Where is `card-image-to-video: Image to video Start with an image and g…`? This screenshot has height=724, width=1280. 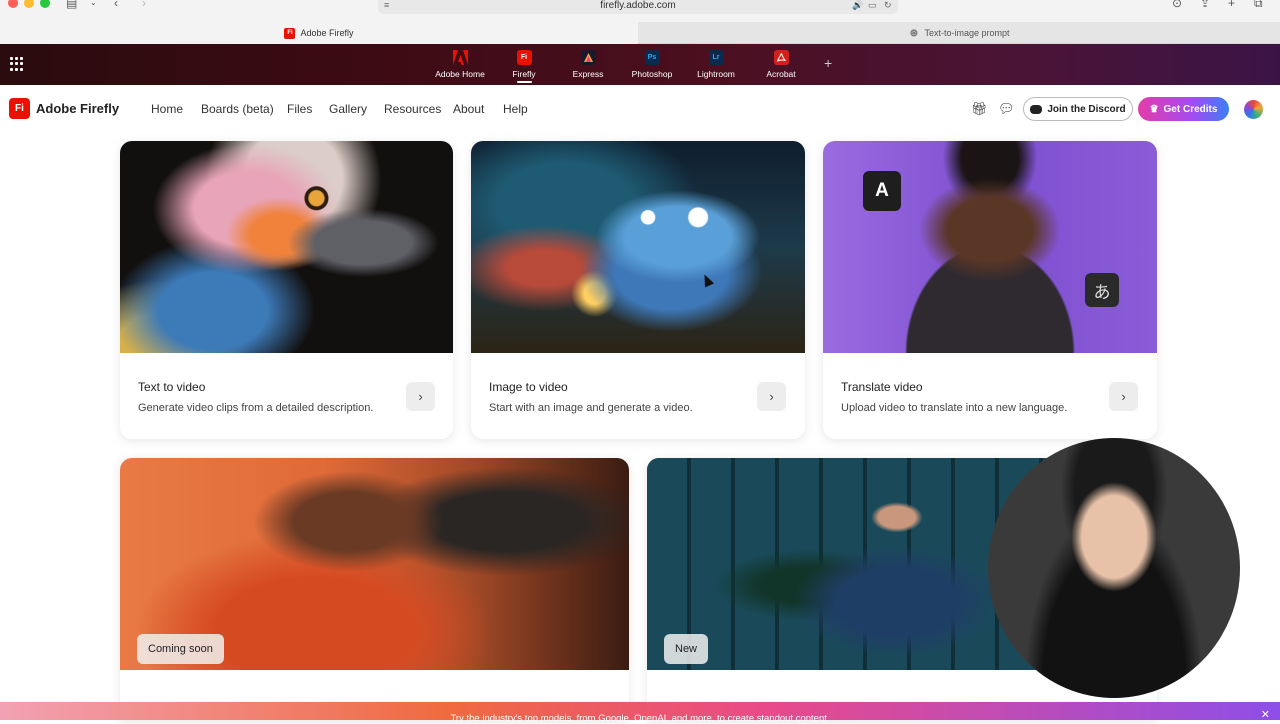
card-image-to-video: Image to video Start with an image and g… is located at coordinates (638, 290).